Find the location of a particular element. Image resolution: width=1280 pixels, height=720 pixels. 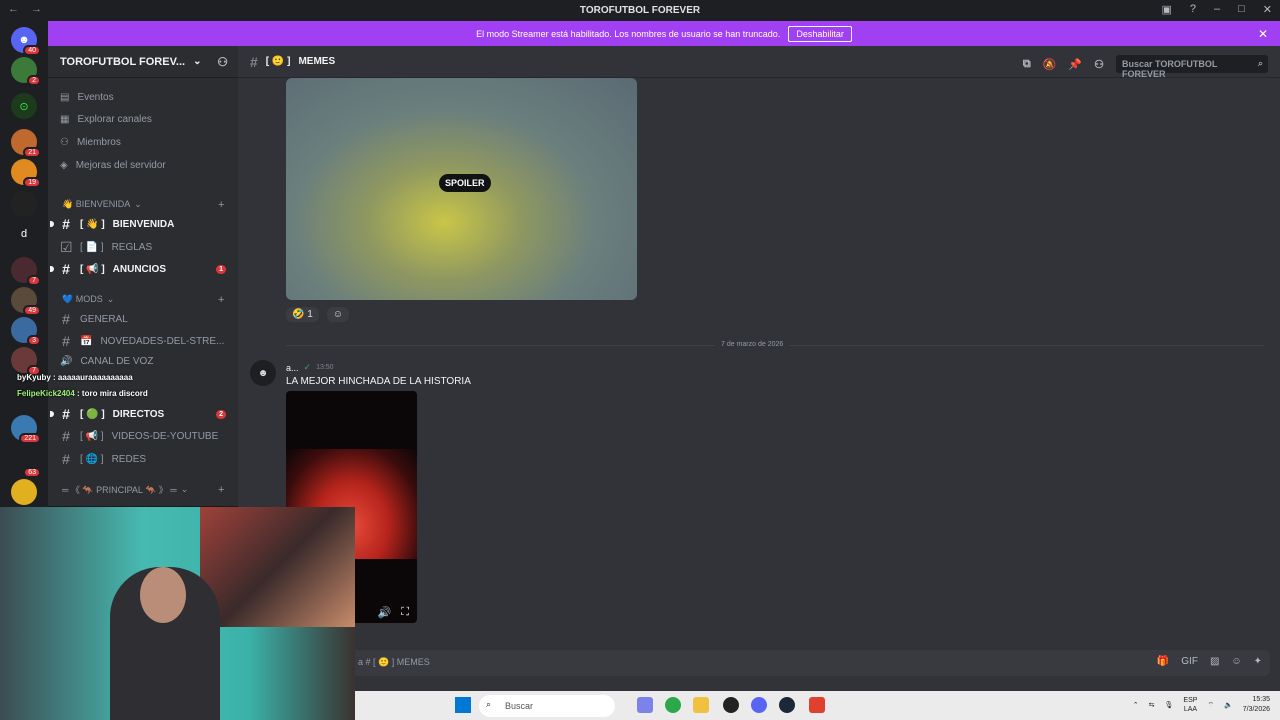

channel-reglas: ☑[ 📄 ] REGLAS is located at coordinates (145, 247).